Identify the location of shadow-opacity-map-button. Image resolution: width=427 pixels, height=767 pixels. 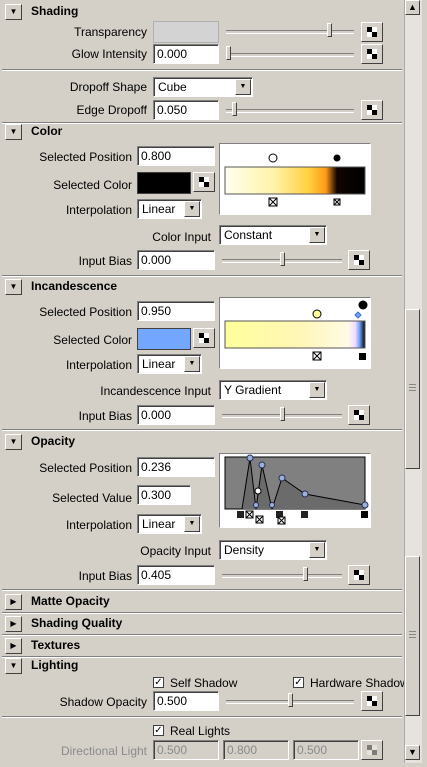
(372, 701).